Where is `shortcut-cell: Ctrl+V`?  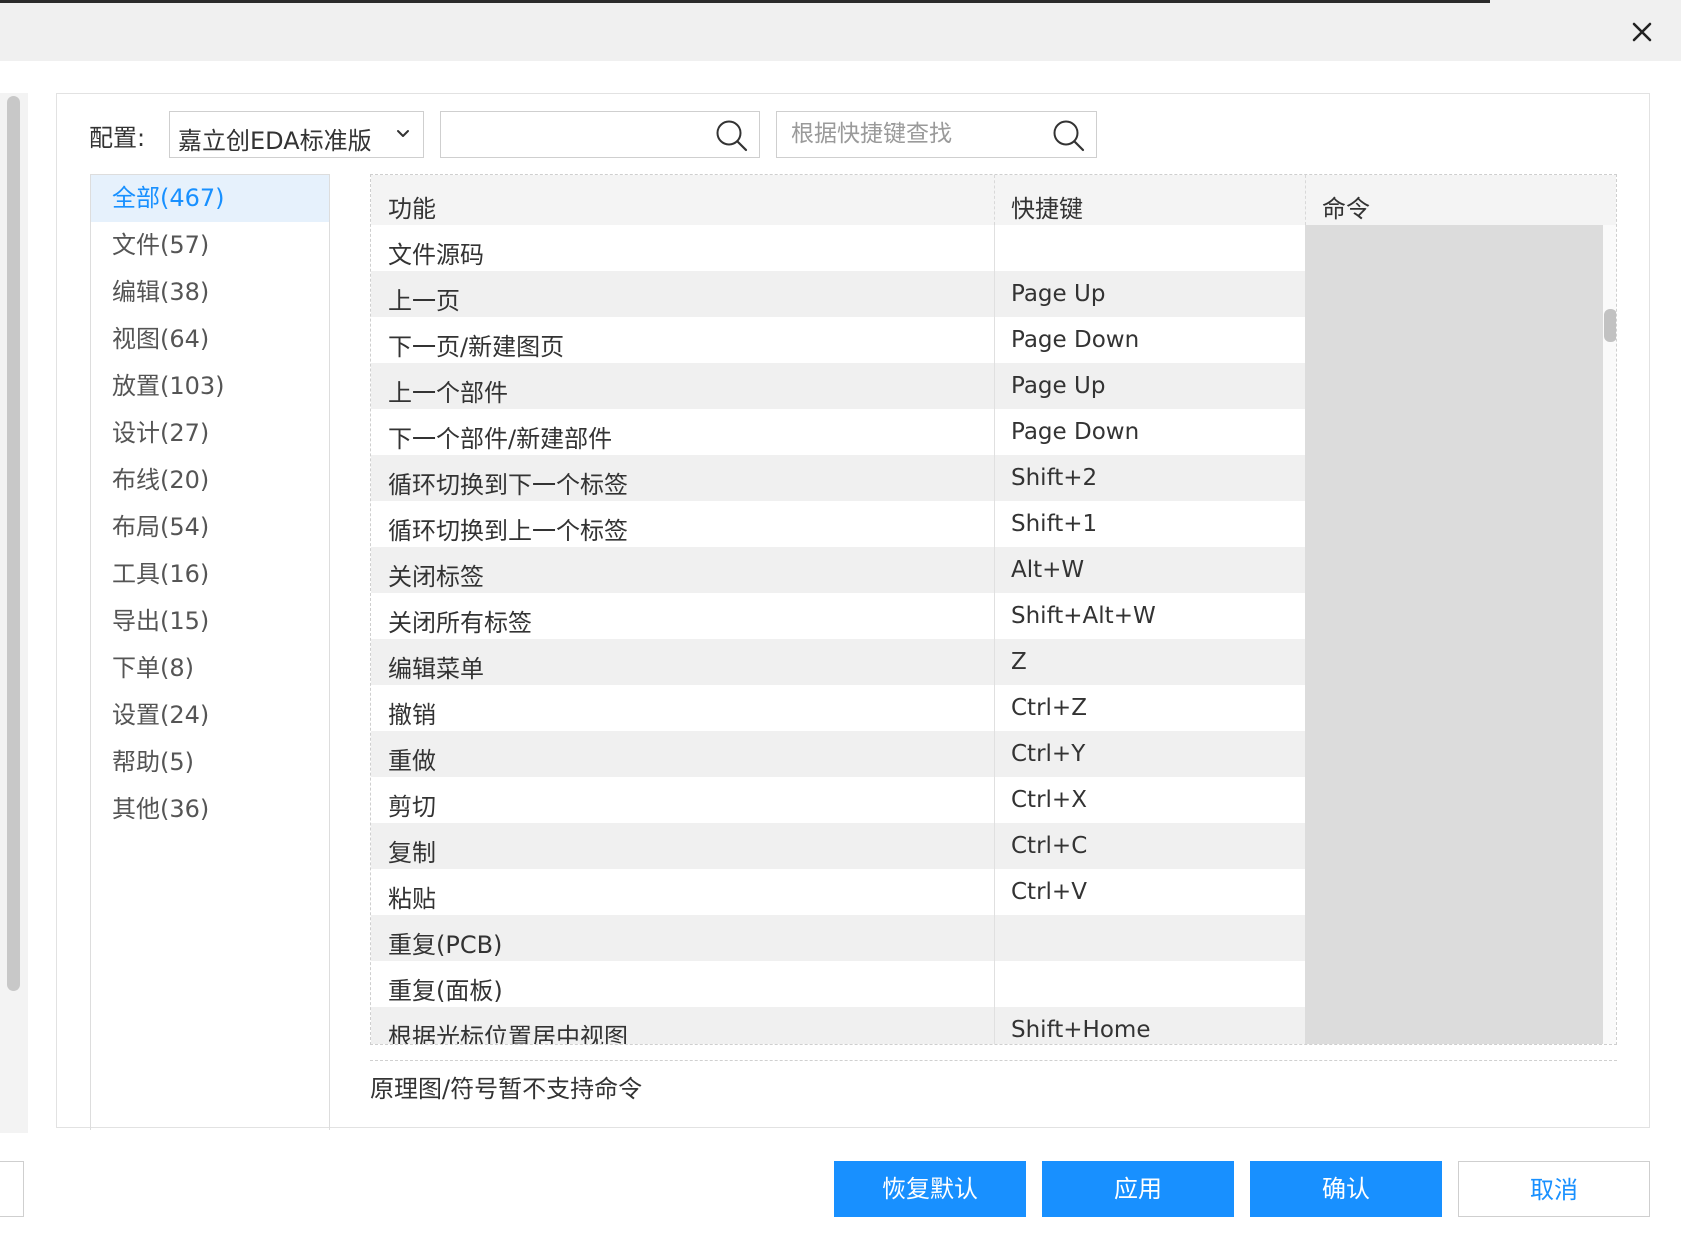
shortcut-cell: Ctrl+V is located at coordinates (1049, 892).